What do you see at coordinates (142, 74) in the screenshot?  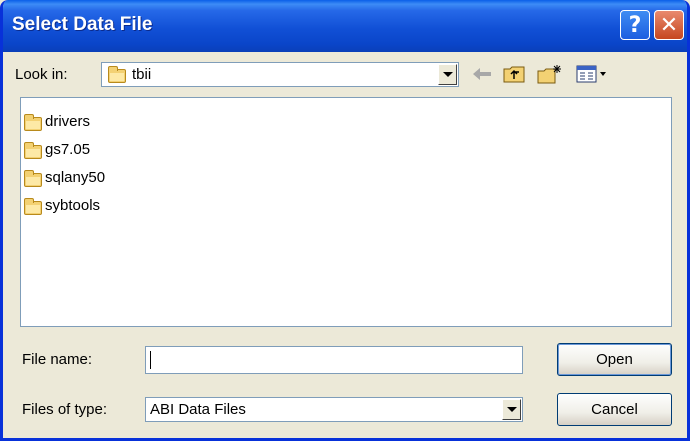 I see `look-in-value: tbii` at bounding box center [142, 74].